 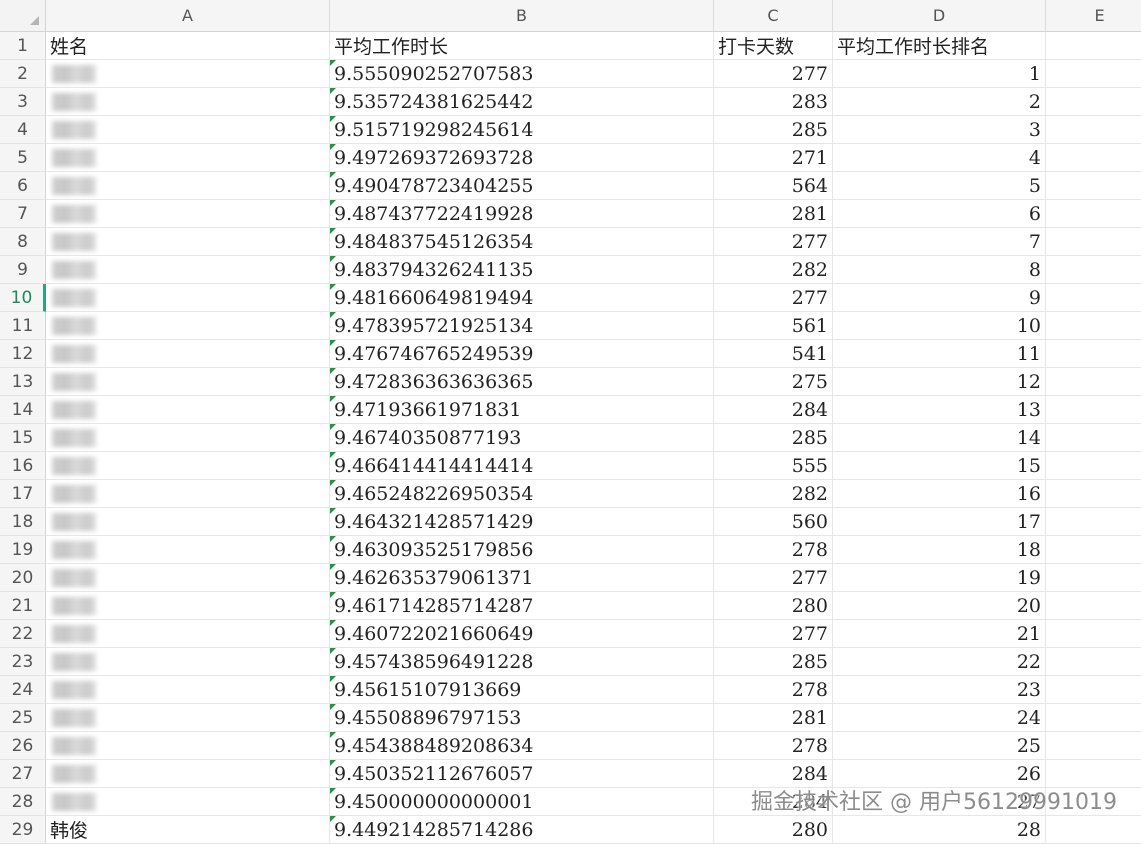 What do you see at coordinates (23, 662) in the screenshot?
I see `row-header: 23` at bounding box center [23, 662].